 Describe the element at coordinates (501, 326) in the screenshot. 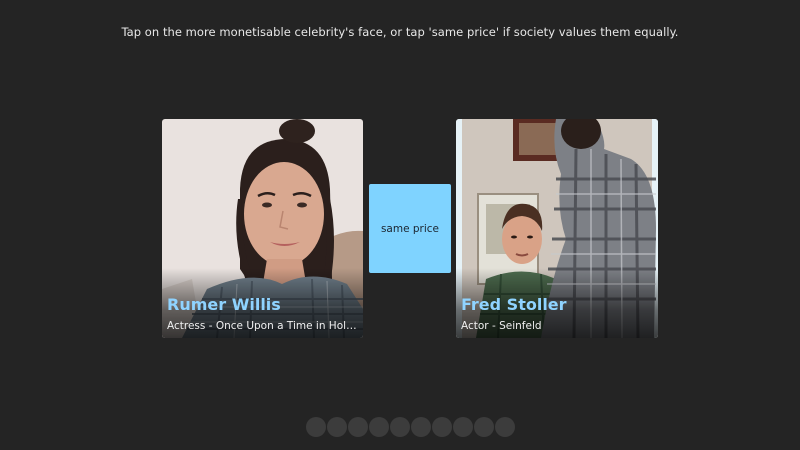

I see `celebrity-description-right: Actor - Seinfeld` at that location.